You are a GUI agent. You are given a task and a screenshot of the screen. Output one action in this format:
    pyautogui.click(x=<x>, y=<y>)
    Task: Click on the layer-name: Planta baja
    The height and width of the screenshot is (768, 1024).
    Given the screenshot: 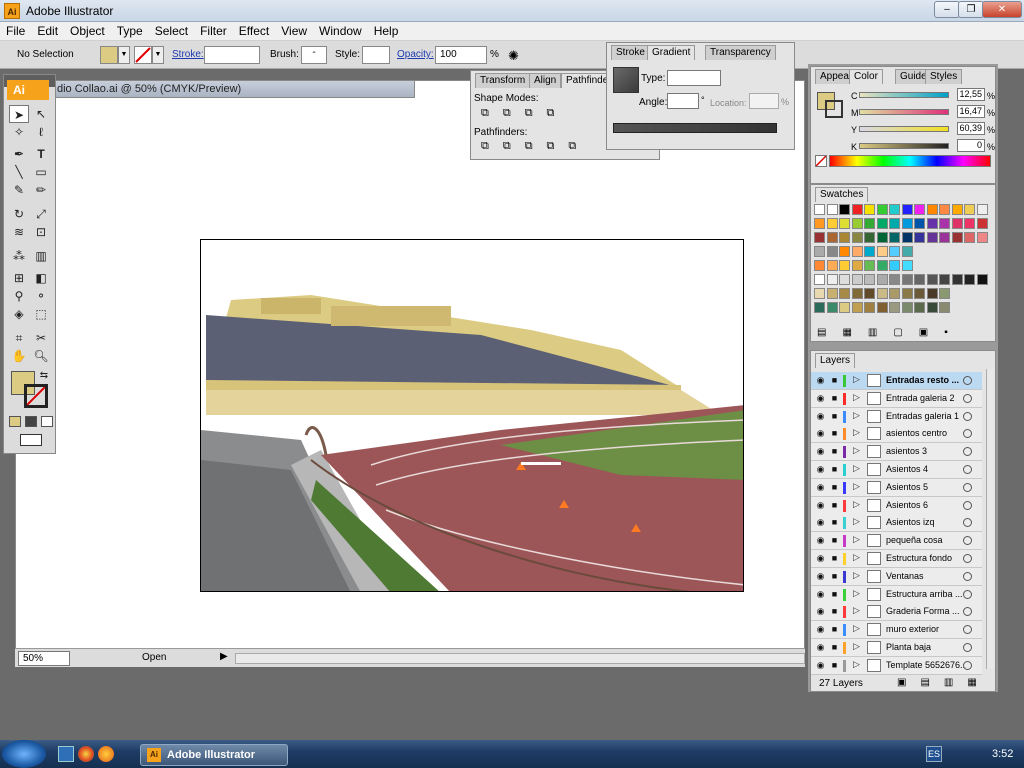 What is the action you would take?
    pyautogui.click(x=926, y=647)
    